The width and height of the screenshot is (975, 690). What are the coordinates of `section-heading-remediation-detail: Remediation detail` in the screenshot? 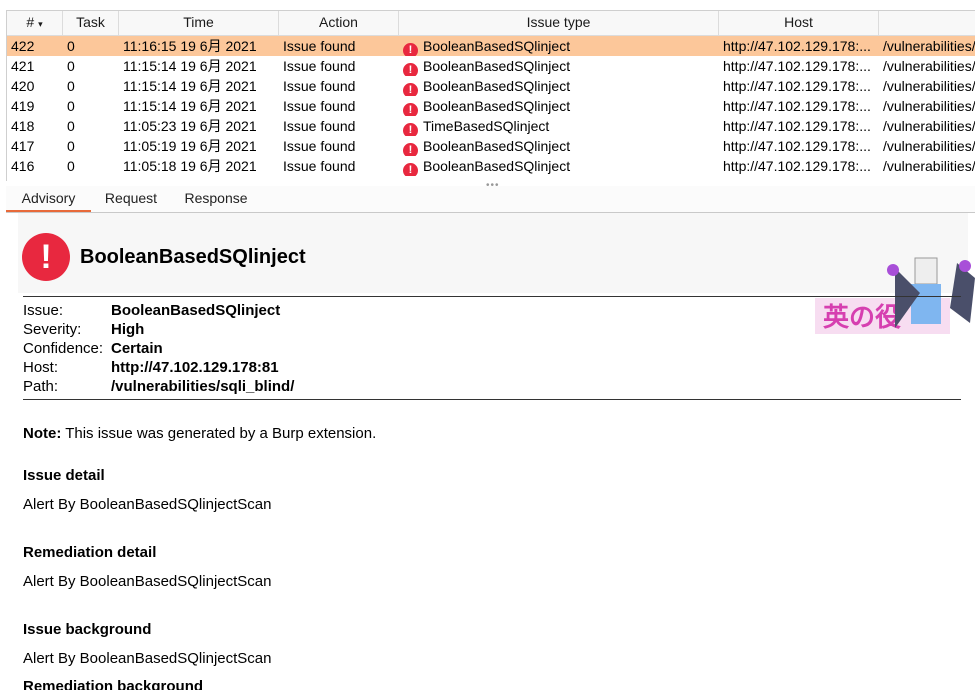 It's located at (90, 552).